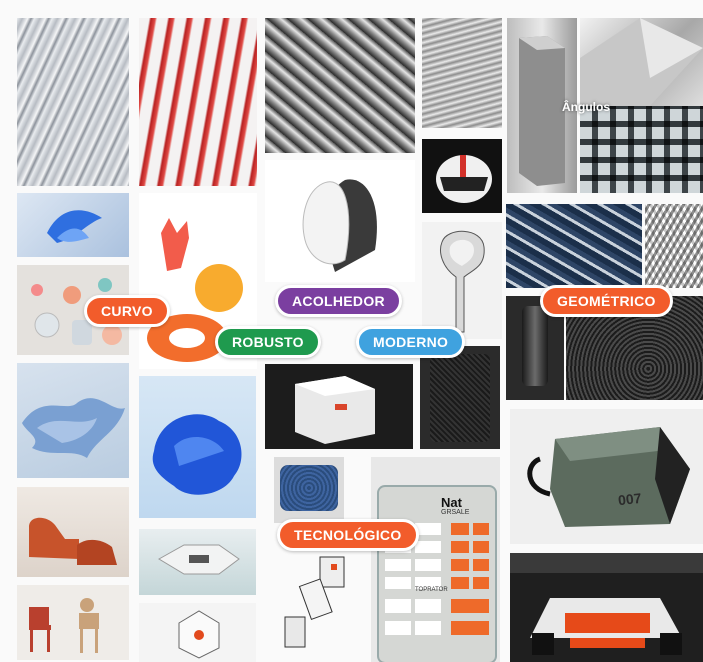 Image resolution: width=703 pixels, height=662 pixels. Describe the element at coordinates (641, 149) in the screenshot. I see `image-cube-grid` at that location.